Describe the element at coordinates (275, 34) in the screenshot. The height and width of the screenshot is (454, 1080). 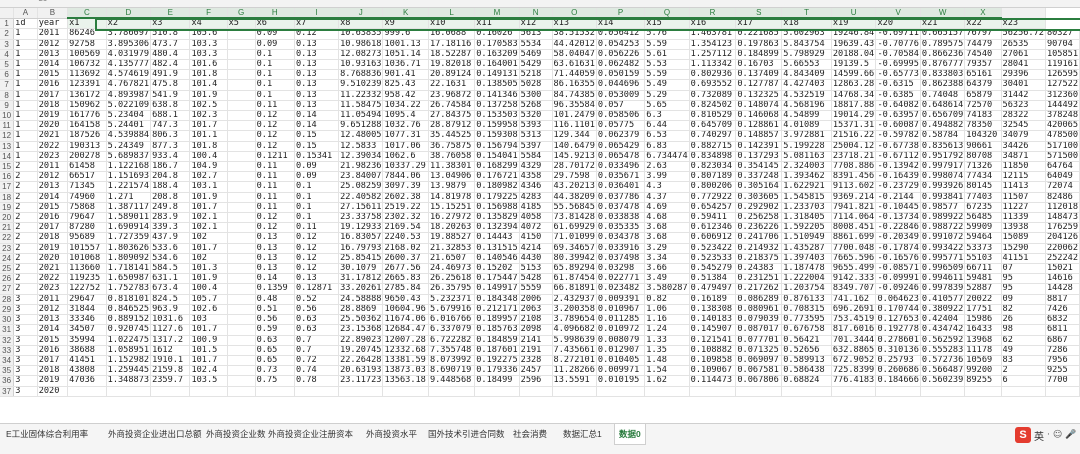
I see `cell: 0.09` at that location.